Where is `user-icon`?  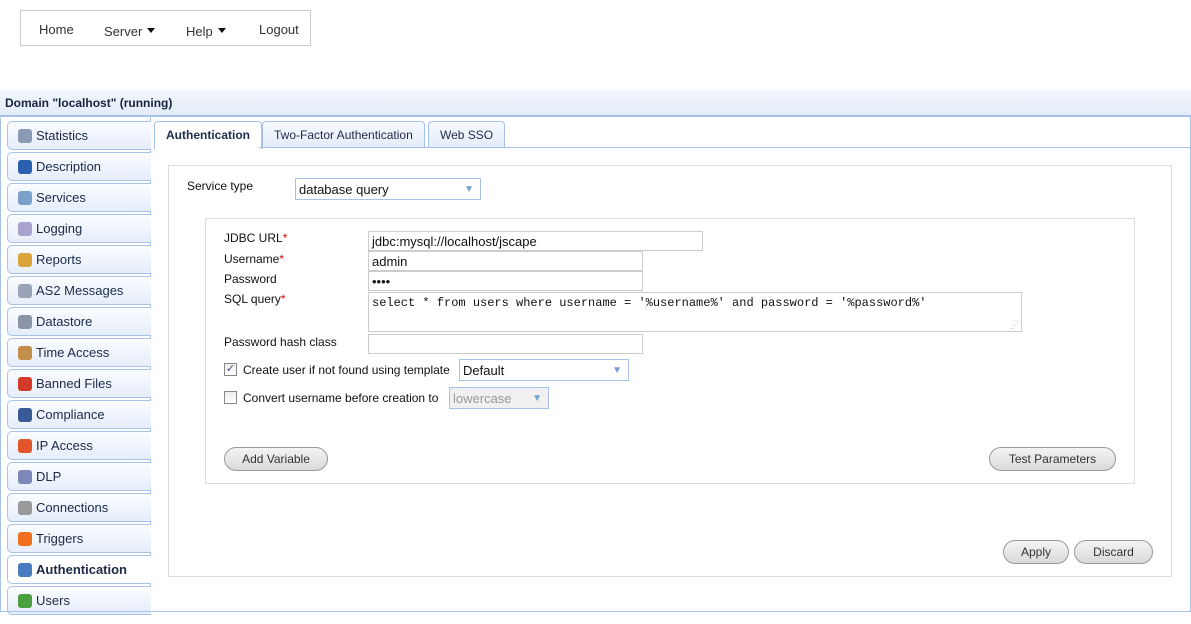 user-icon is located at coordinates (25, 167).